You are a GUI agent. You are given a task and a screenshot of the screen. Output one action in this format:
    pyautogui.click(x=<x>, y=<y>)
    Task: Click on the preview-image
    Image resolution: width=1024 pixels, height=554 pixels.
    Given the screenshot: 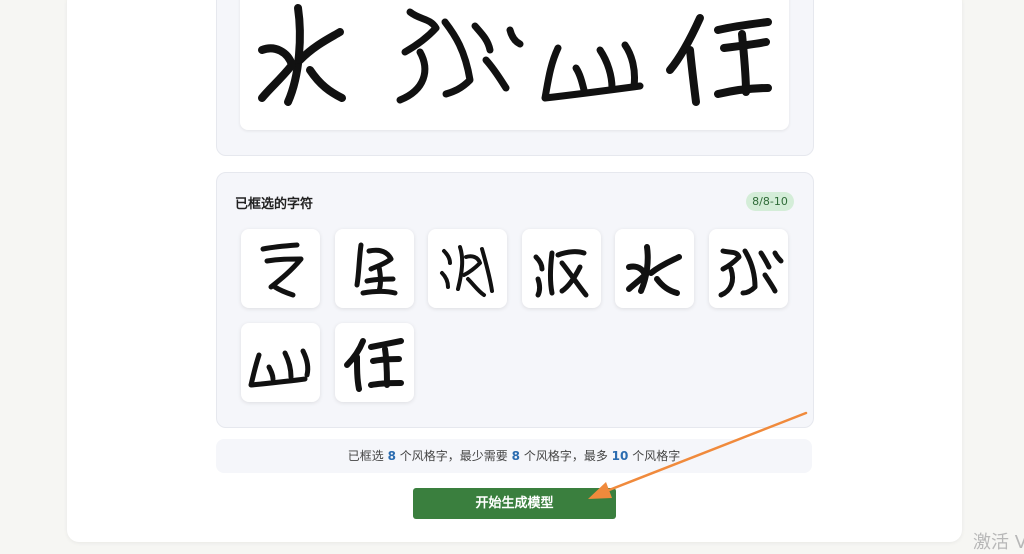 What is the action you would take?
    pyautogui.click(x=514, y=65)
    